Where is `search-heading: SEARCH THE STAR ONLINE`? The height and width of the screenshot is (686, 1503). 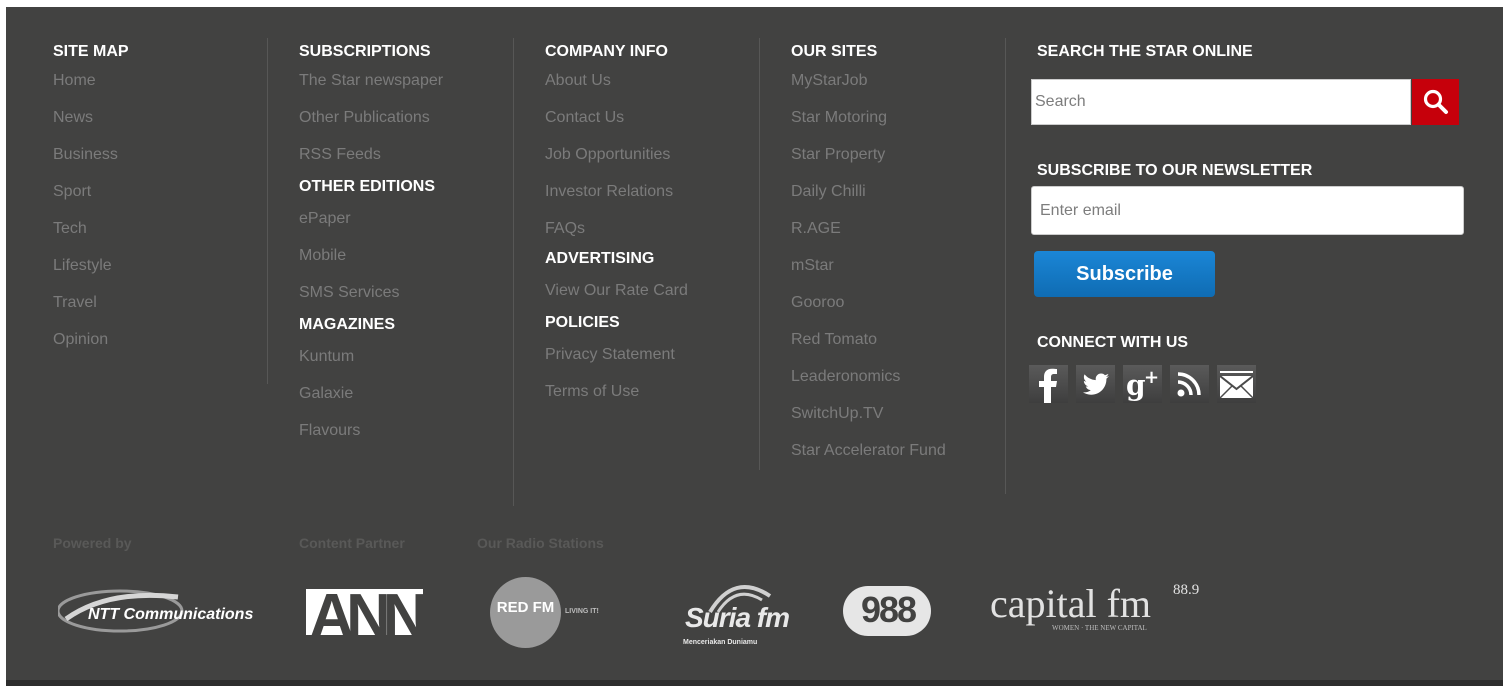
search-heading: SEARCH THE STAR ONLINE is located at coordinates (1145, 51).